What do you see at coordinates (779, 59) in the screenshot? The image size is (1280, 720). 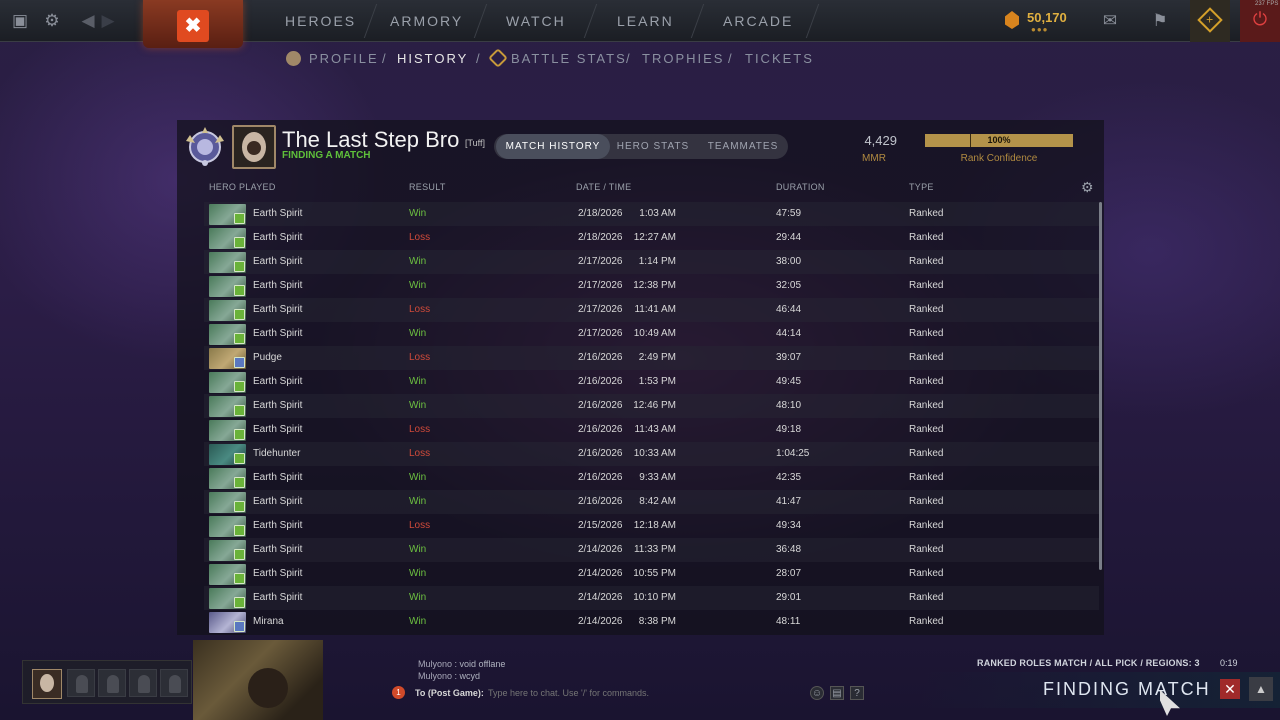 I see `subnav-tickets: TICKETS` at bounding box center [779, 59].